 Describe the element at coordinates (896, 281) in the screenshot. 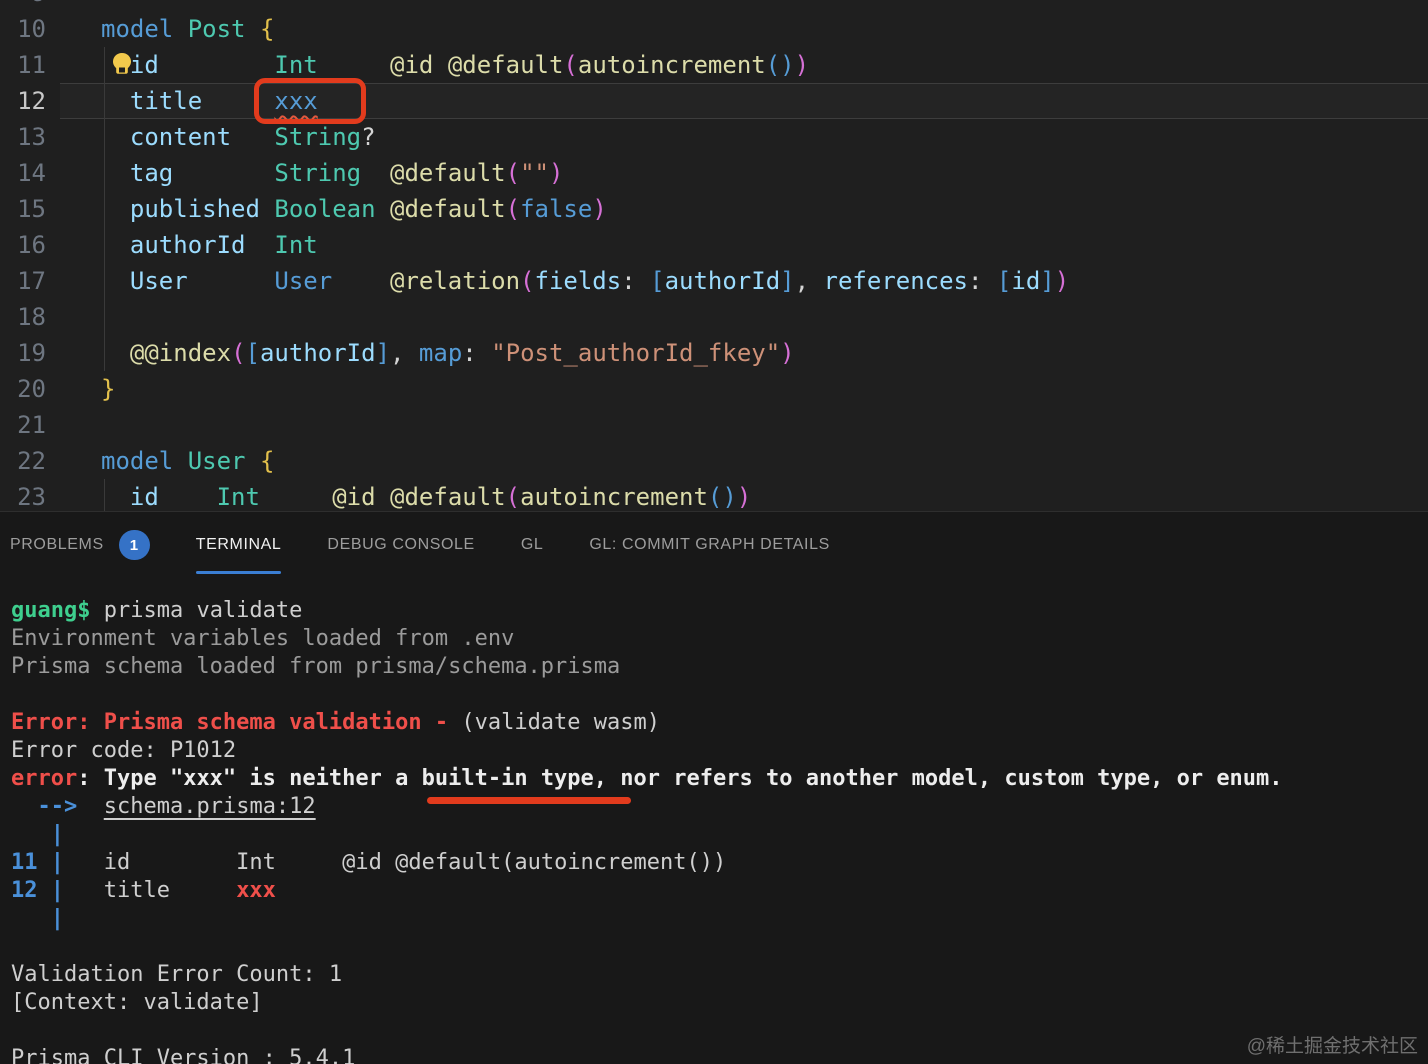

I see `token: references` at that location.